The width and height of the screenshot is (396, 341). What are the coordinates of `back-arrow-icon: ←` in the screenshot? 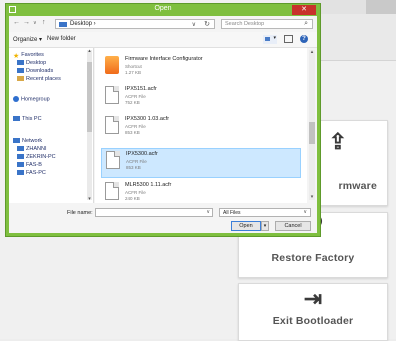 It's located at (16, 22).